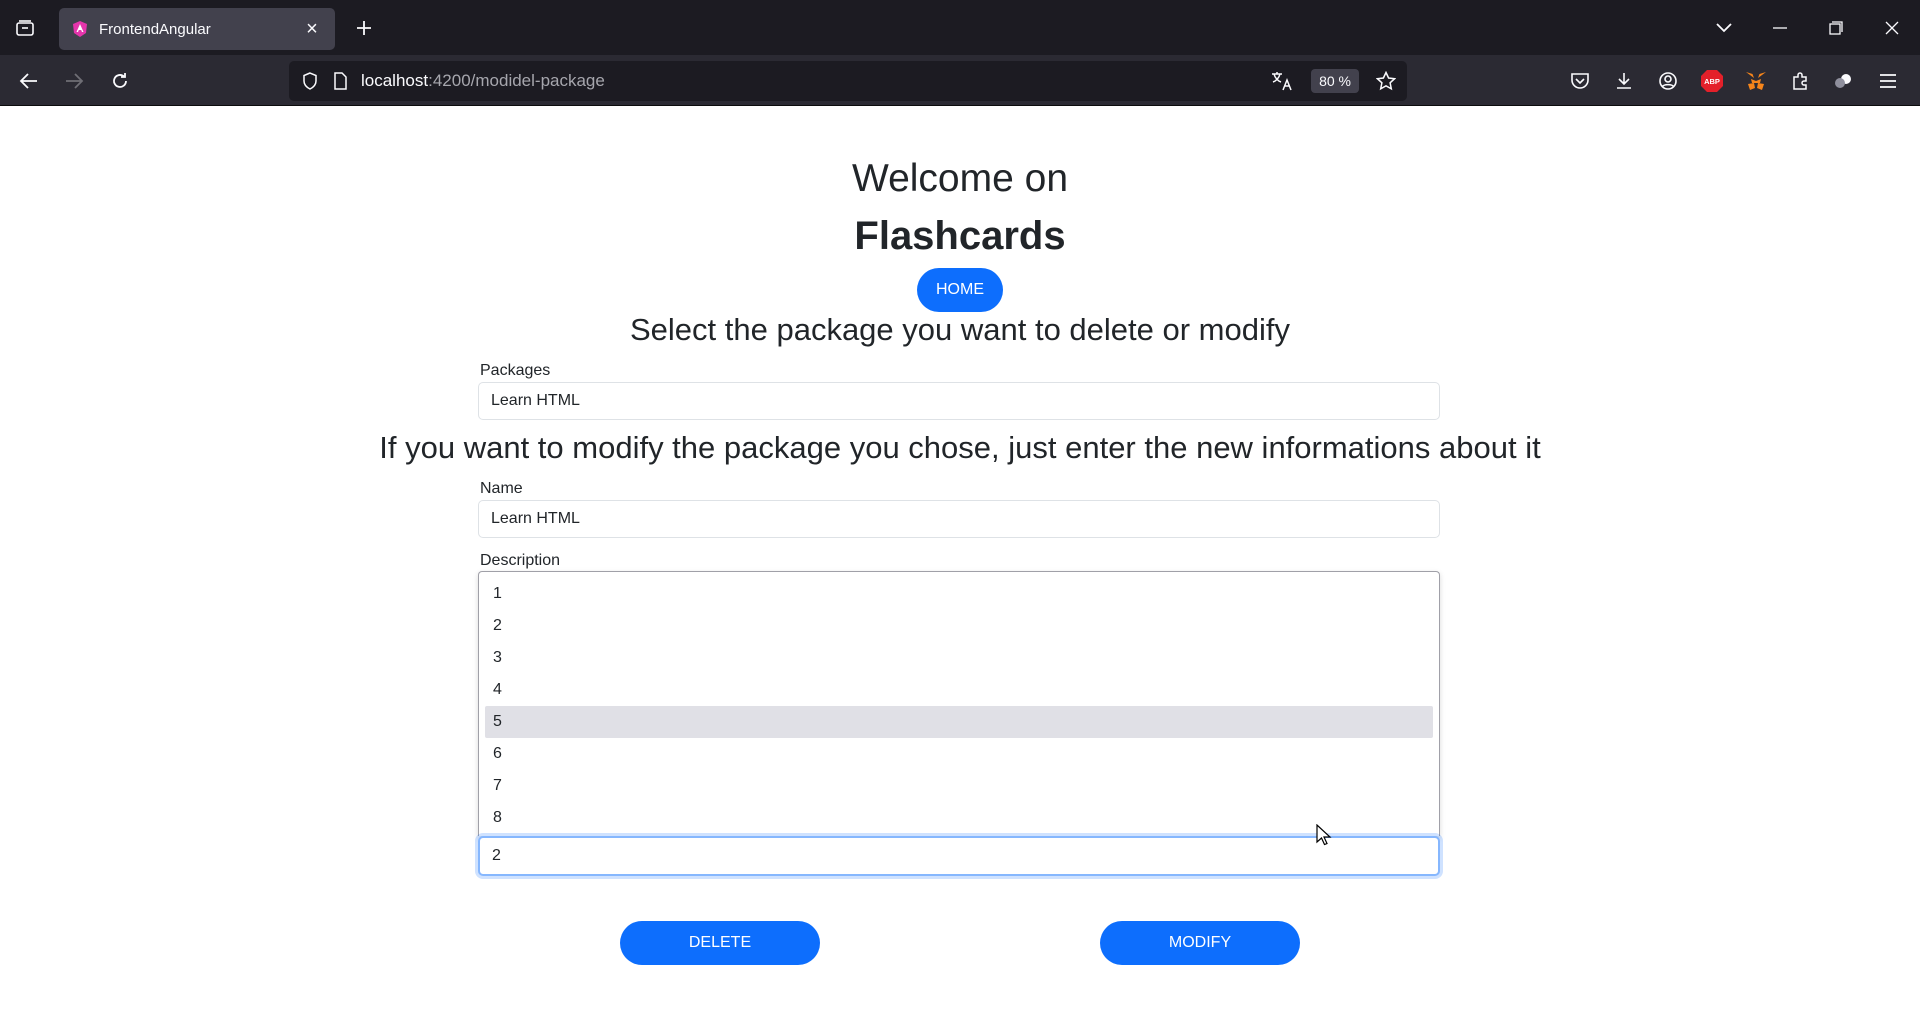 The height and width of the screenshot is (1020, 1920). I want to click on shield-icon, so click(310, 81).